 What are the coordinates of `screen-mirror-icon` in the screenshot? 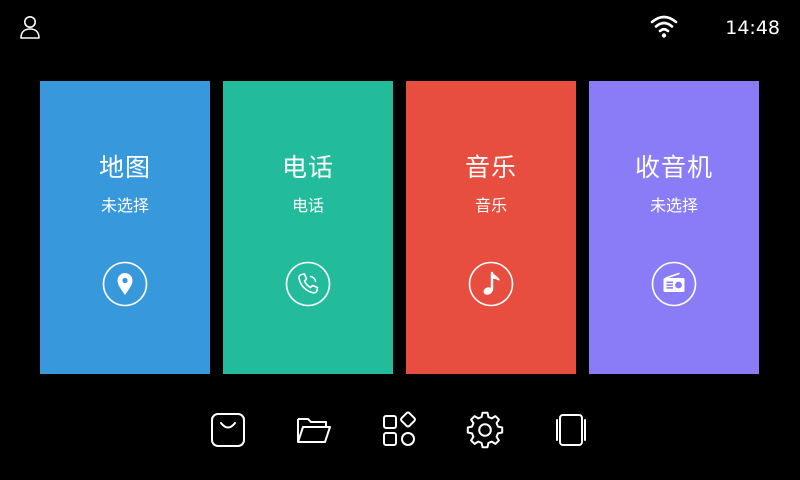 It's located at (571, 430).